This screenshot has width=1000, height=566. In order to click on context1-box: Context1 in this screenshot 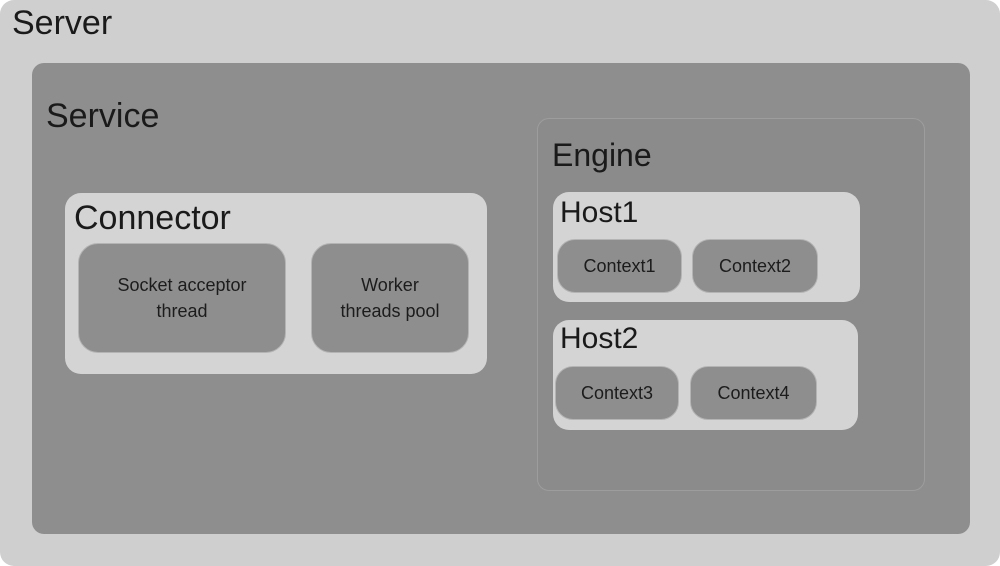, I will do `click(619, 266)`.